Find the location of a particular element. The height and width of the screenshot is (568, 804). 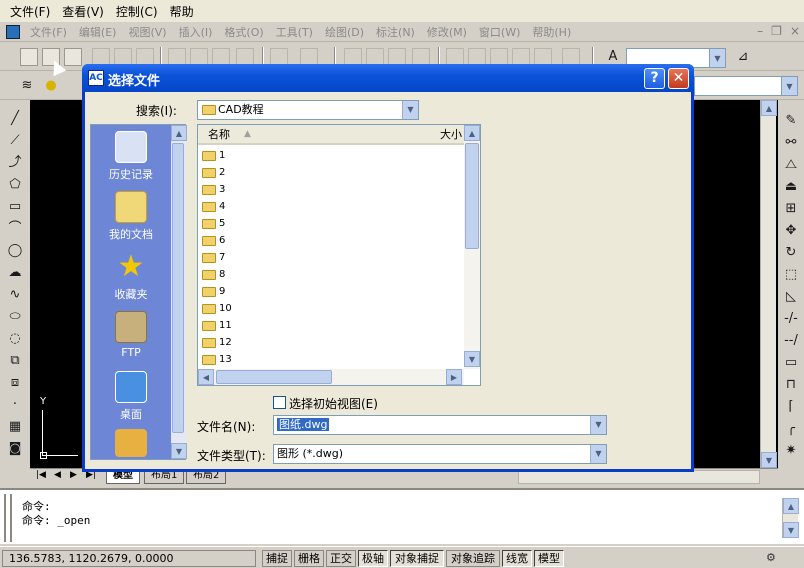

spline-icon: ∿ is located at coordinates (15, 295).